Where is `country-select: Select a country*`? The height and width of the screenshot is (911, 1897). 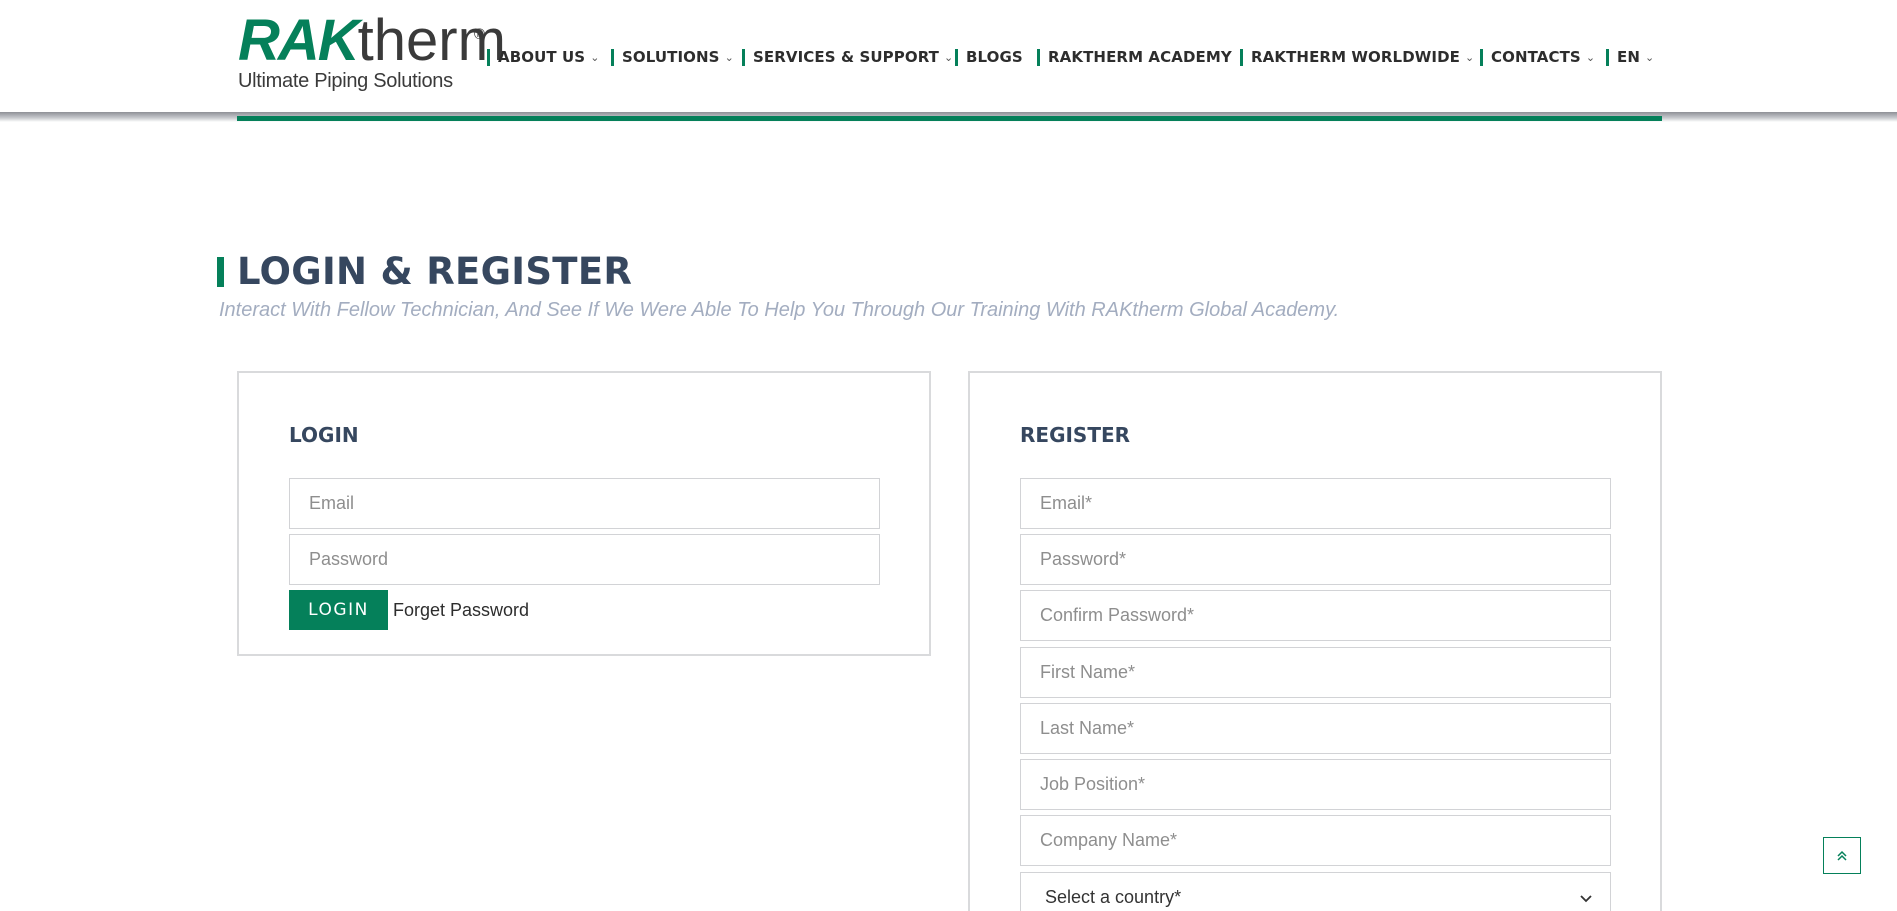 country-select: Select a country* is located at coordinates (1315, 891).